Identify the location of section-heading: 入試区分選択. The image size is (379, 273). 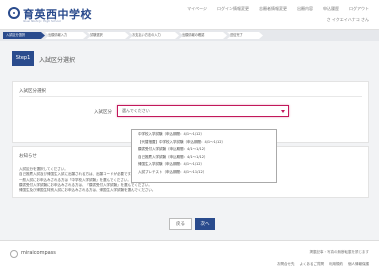
(32, 91).